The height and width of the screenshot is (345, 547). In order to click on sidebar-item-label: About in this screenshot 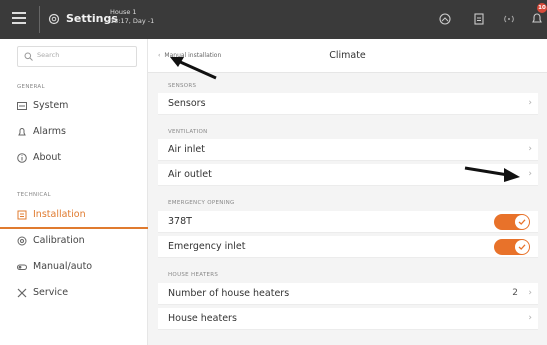, I will do `click(47, 157)`.